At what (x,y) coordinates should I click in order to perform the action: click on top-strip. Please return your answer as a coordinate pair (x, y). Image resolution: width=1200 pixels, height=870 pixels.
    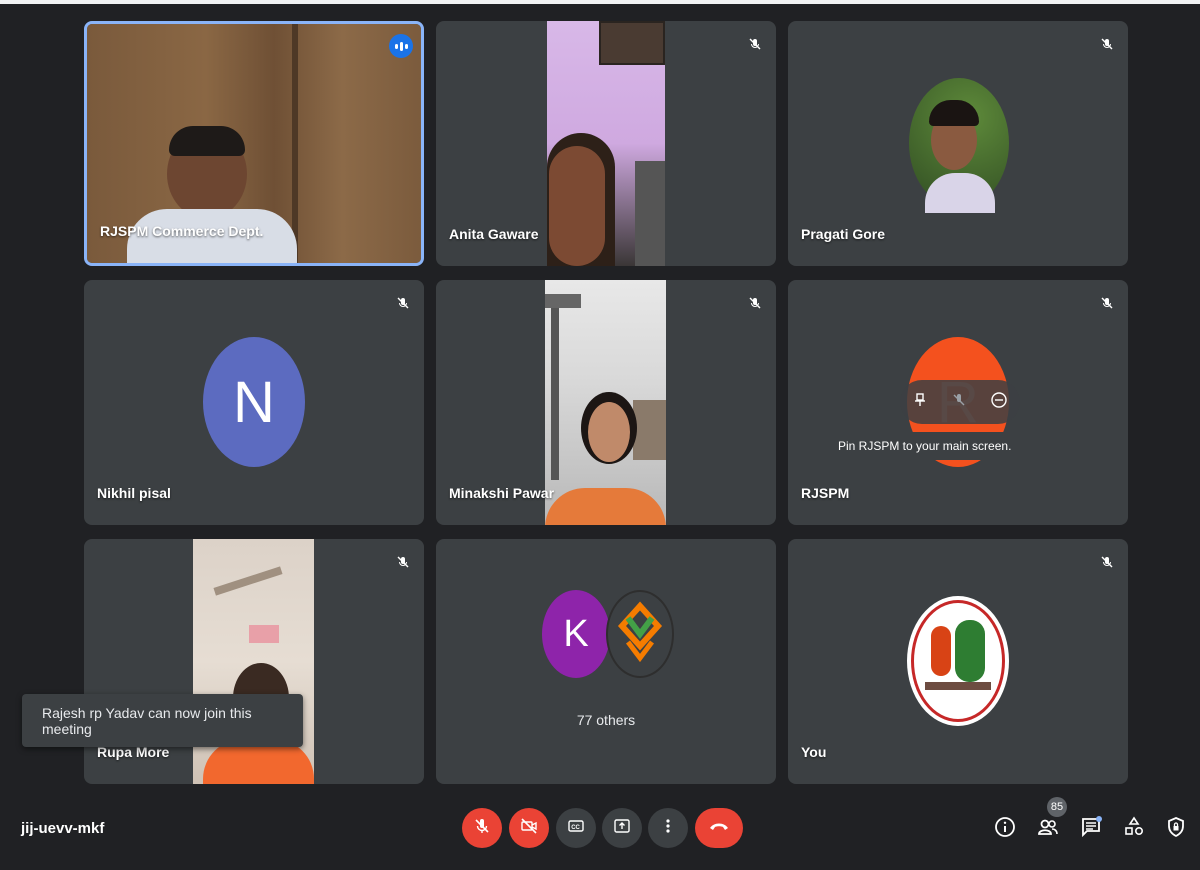
    Looking at the image, I should click on (600, 2).